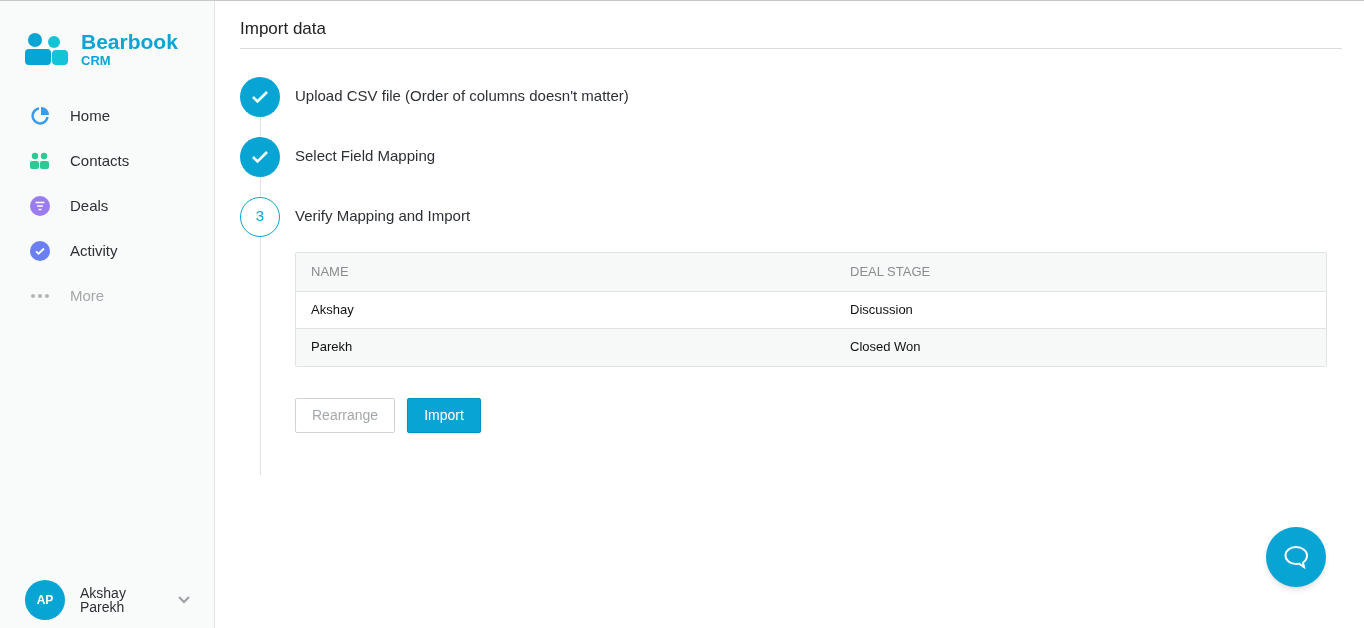  Describe the element at coordinates (107, 161) in the screenshot. I see `nav-item: Contacts` at that location.